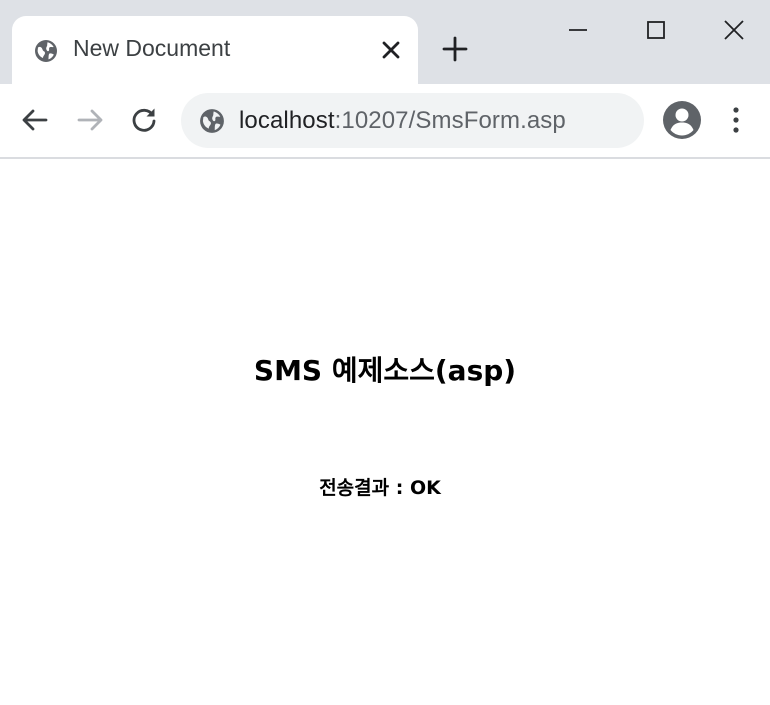 The image size is (770, 705). What do you see at coordinates (578, 30) in the screenshot?
I see `minimize-icon` at bounding box center [578, 30].